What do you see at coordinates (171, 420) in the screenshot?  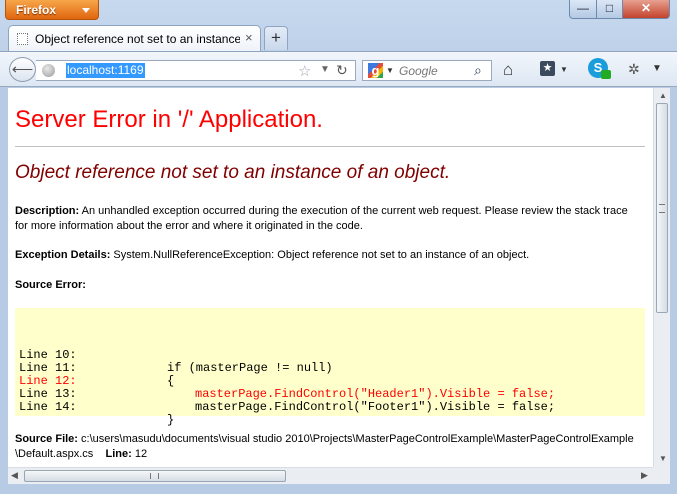 I see `line-code: }` at bounding box center [171, 420].